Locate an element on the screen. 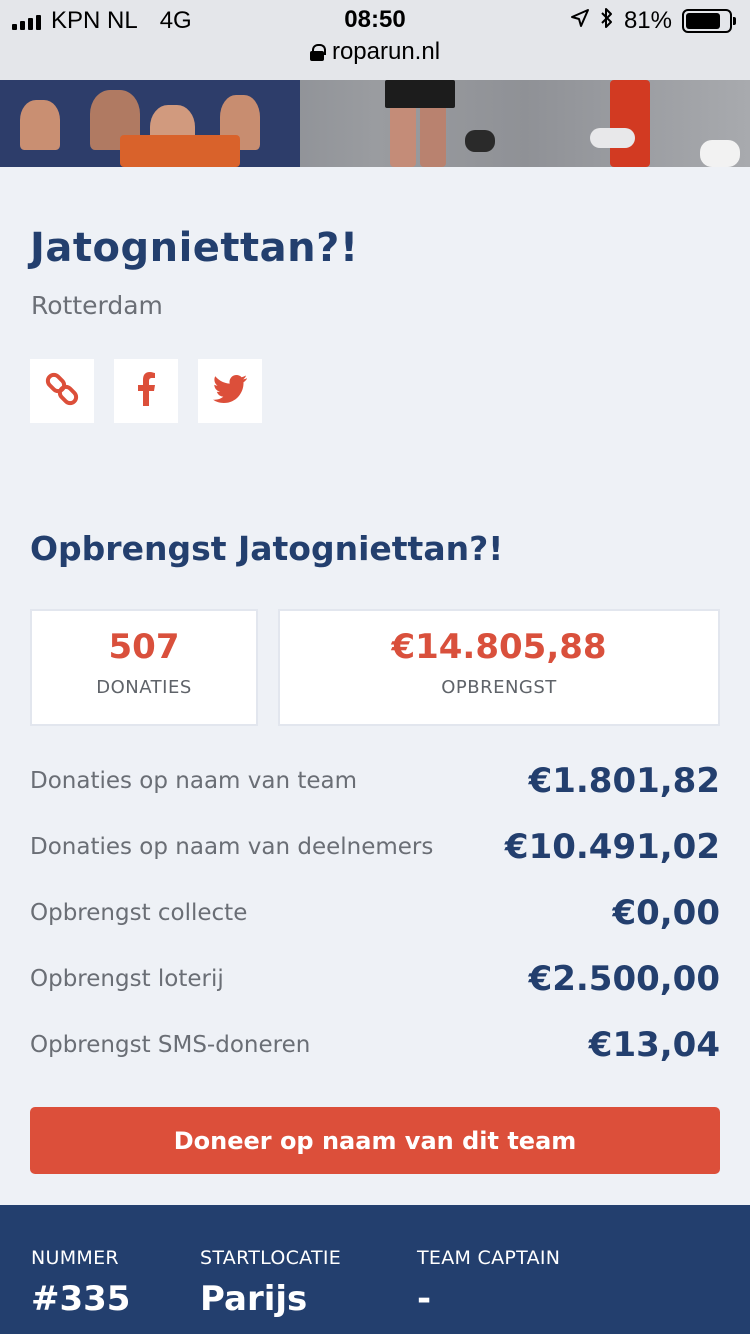 The height and width of the screenshot is (1334, 750). team-captain: TEAM CAPTAIN - is located at coordinates (488, 1283).